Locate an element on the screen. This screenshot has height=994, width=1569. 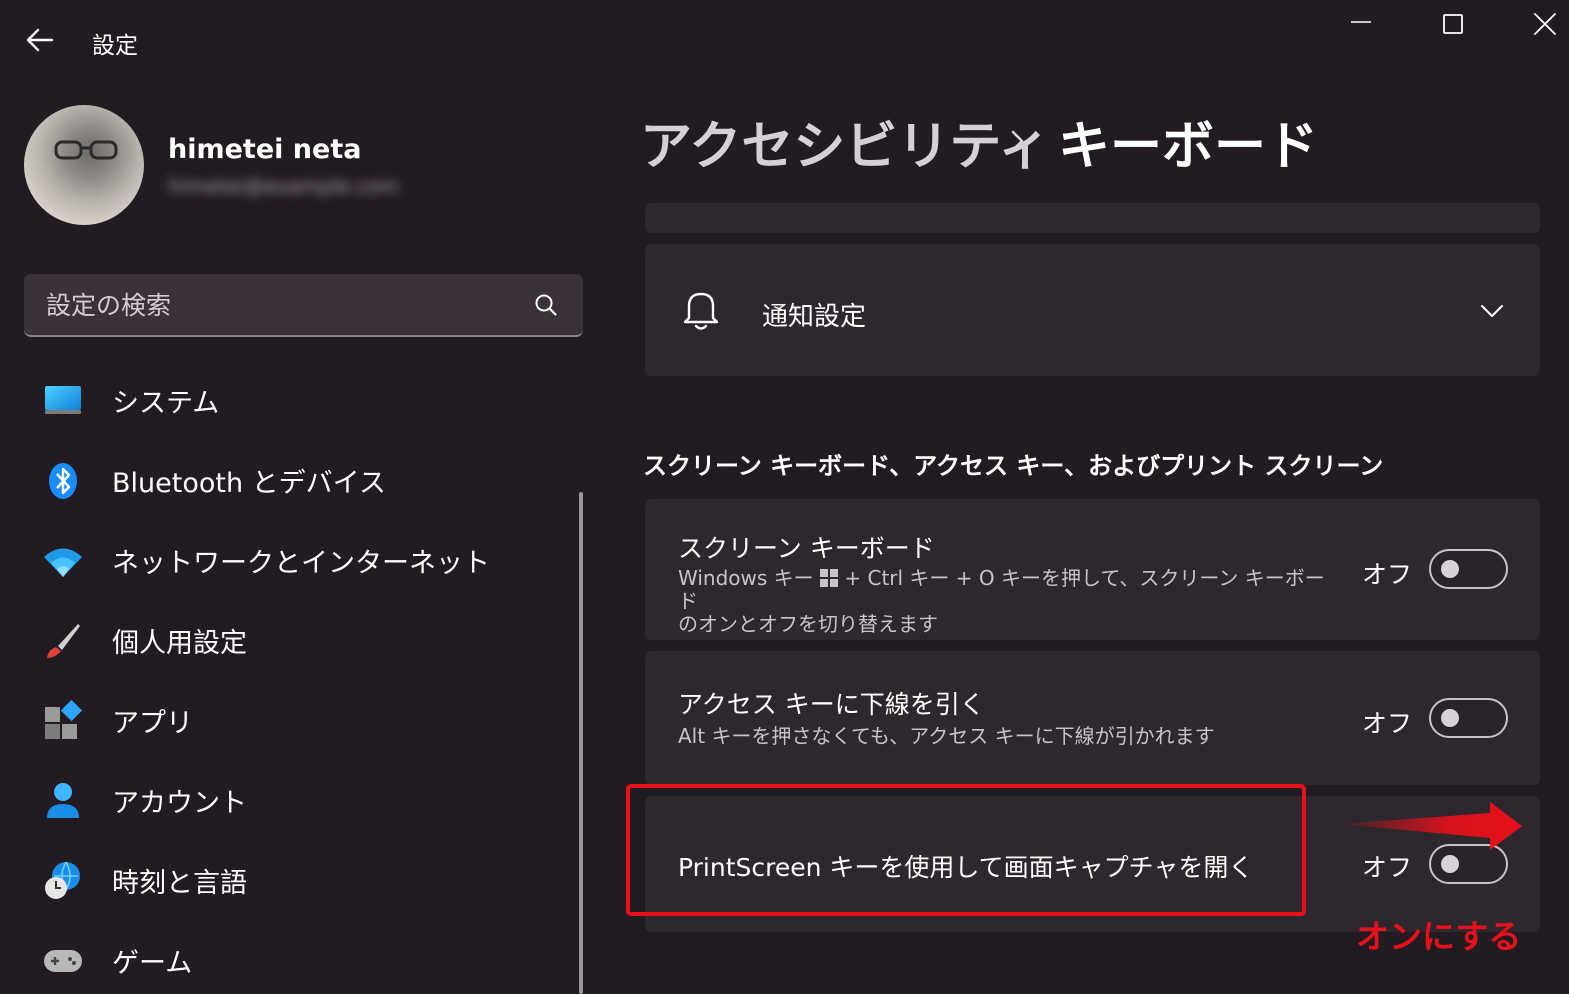
user-email: himetei@example.com is located at coordinates (283, 186).